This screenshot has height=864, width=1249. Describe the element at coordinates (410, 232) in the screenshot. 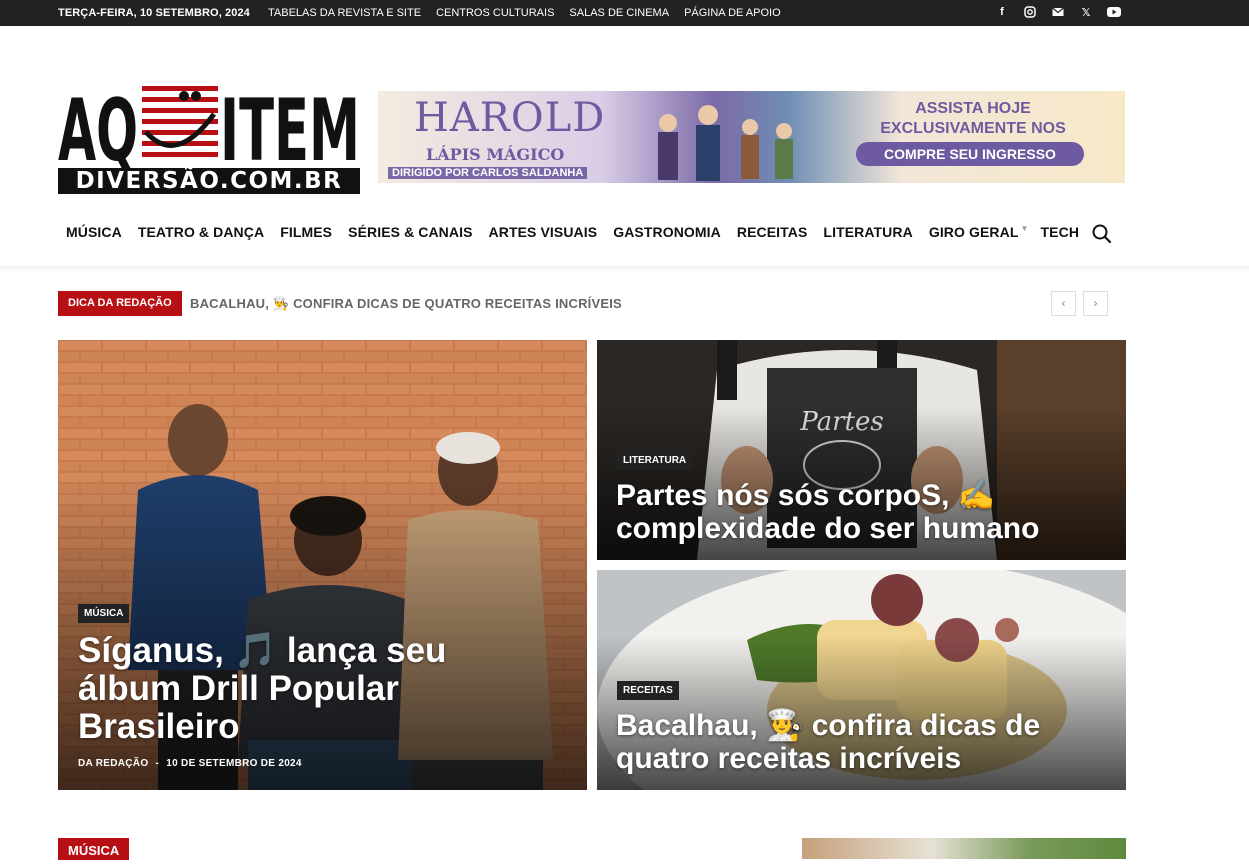

I see `nav-item-series-canais: SÉRIES & CANAIS` at that location.